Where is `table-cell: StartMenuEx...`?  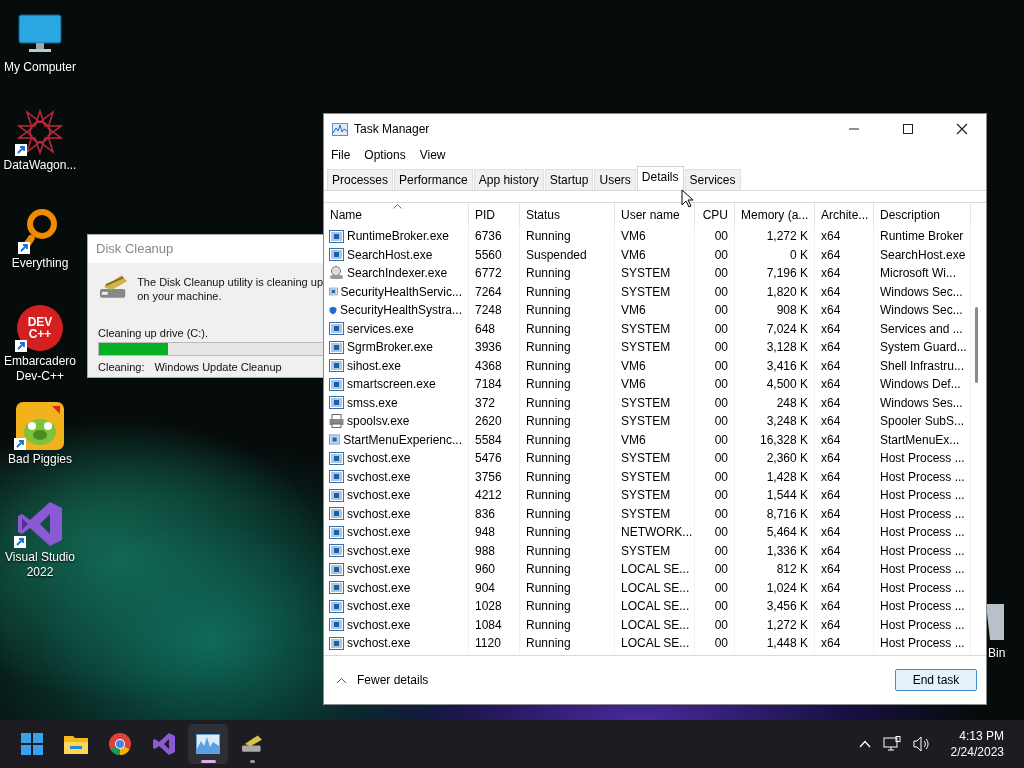 table-cell: StartMenuEx... is located at coordinates (920, 439).